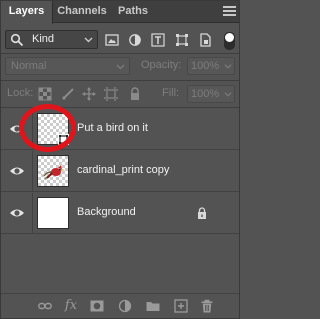 The width and height of the screenshot is (320, 319). Describe the element at coordinates (205, 94) in the screenshot. I see `fill-value: 100%` at that location.